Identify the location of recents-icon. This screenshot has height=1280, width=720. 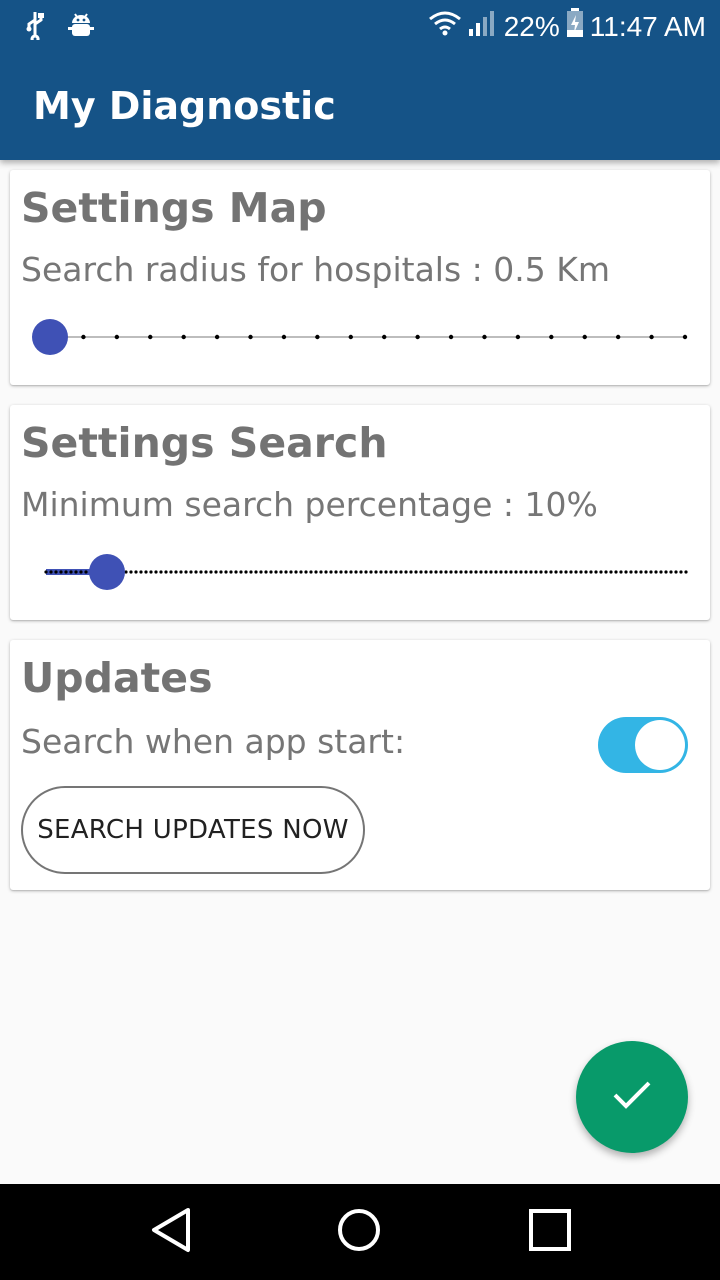
(550, 1232).